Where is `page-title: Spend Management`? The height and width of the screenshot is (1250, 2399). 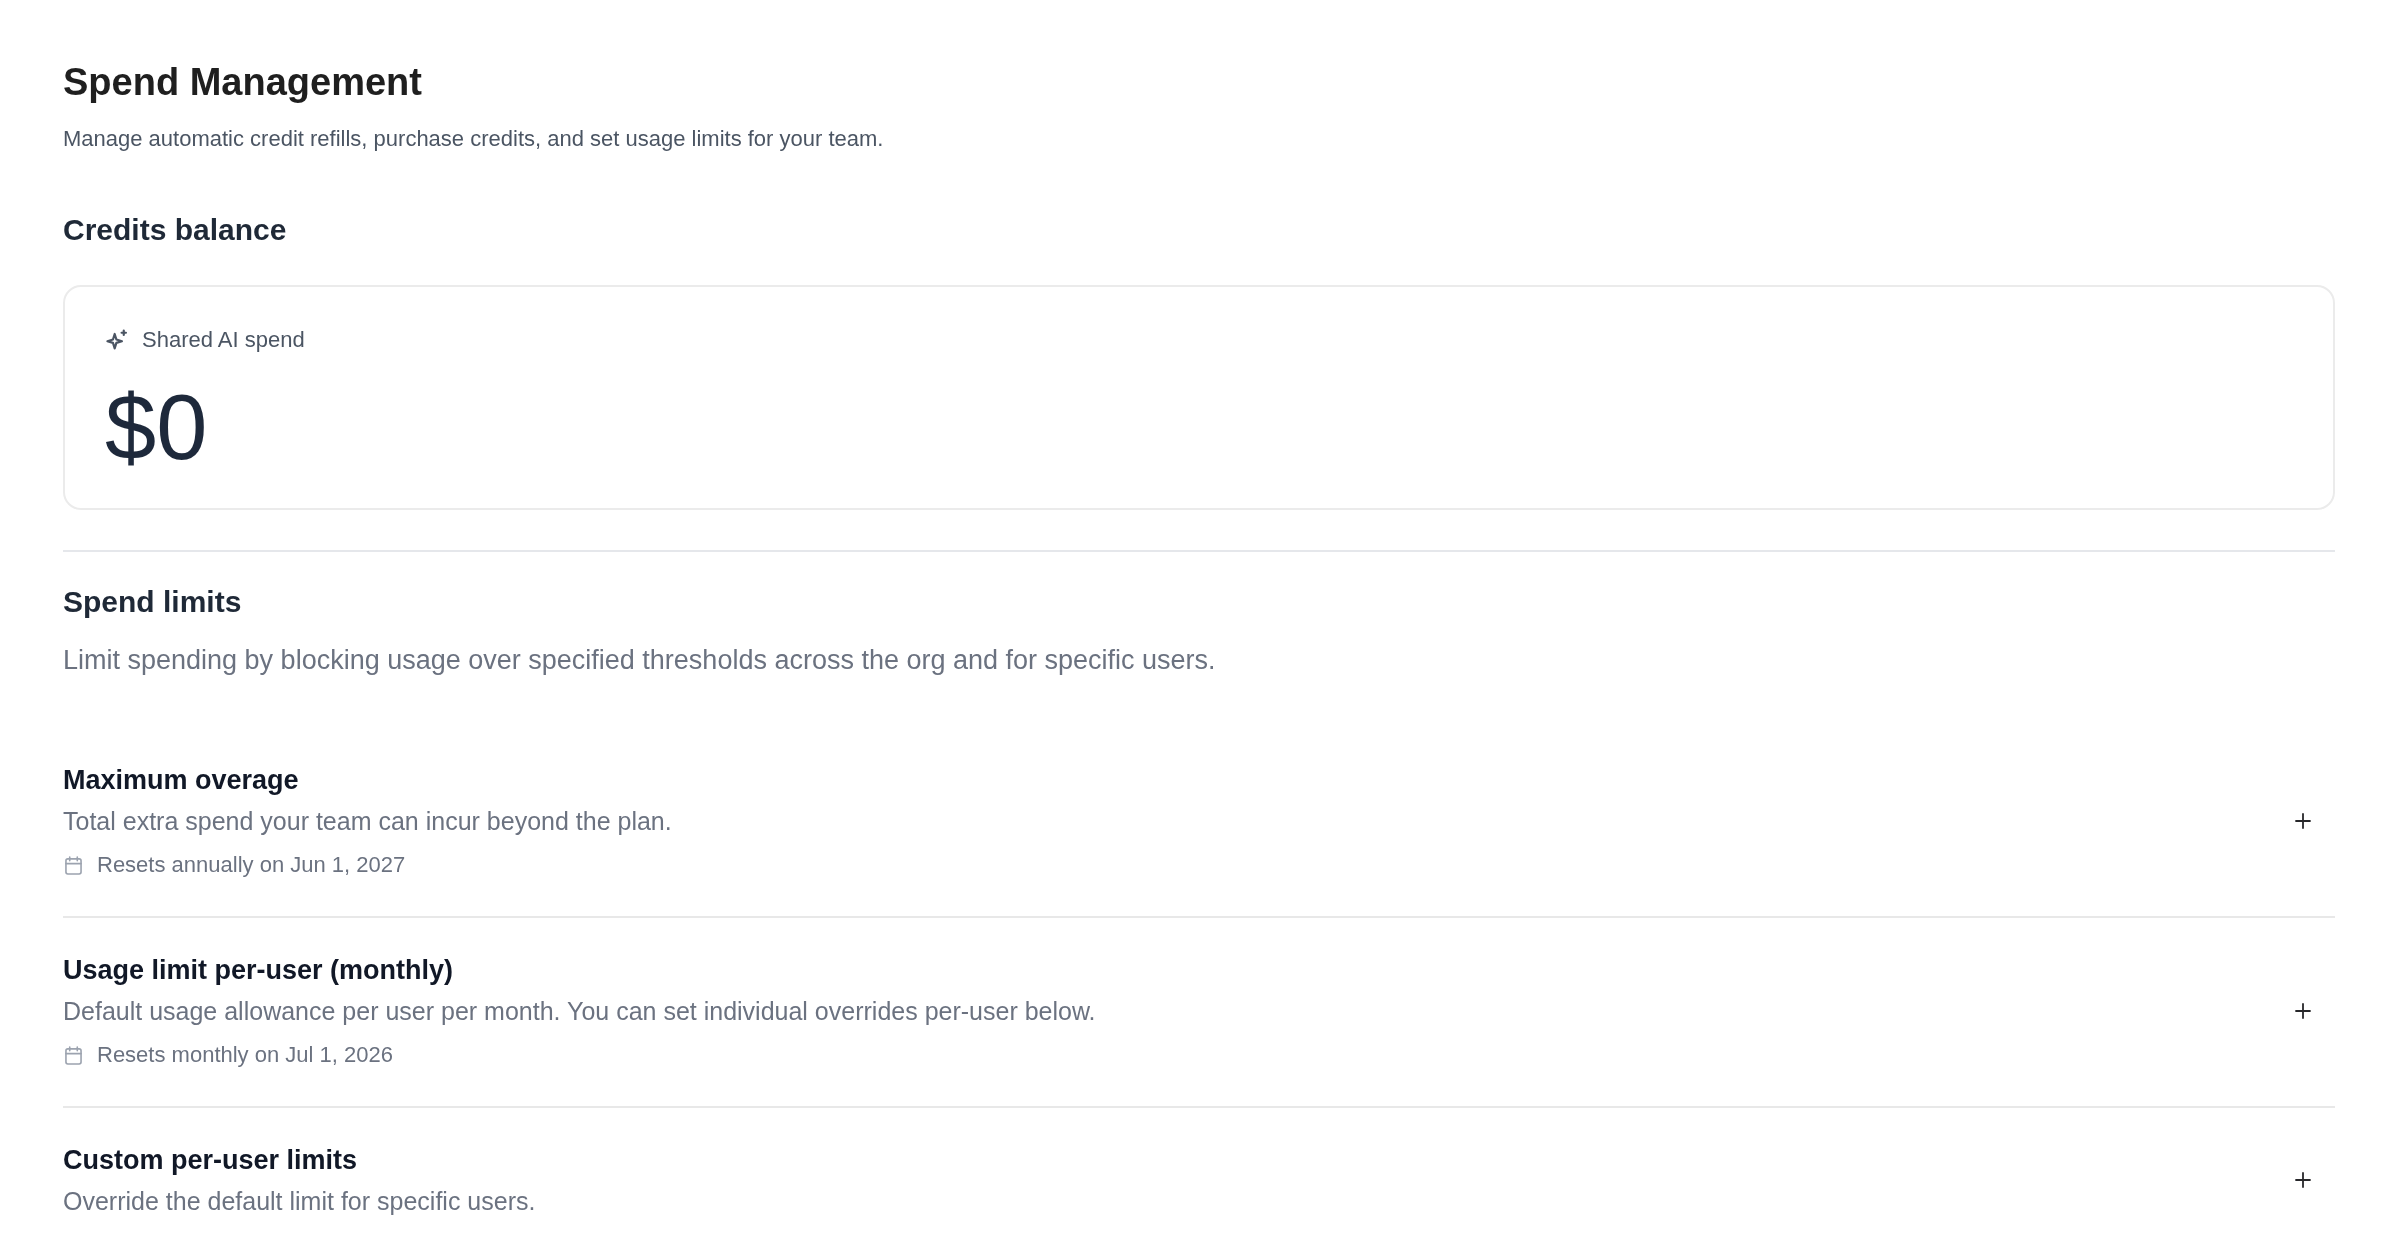 page-title: Spend Management is located at coordinates (243, 82).